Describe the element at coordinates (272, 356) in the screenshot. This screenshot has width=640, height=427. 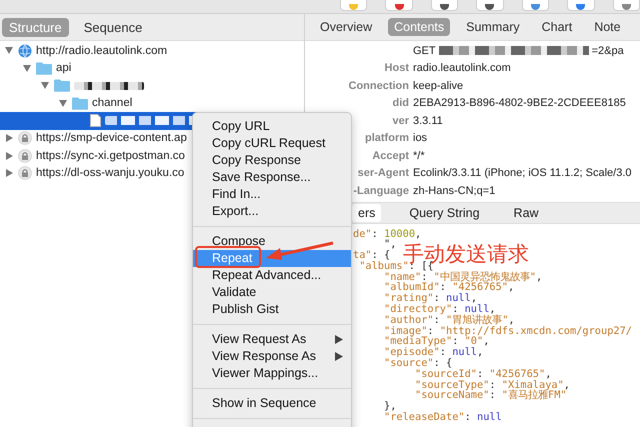
I see `menu-item: View Response As` at that location.